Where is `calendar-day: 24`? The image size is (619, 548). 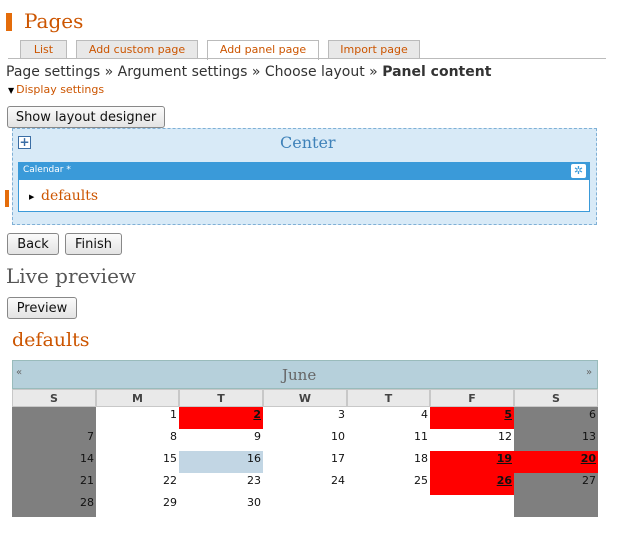
calendar-day: 24 is located at coordinates (305, 484).